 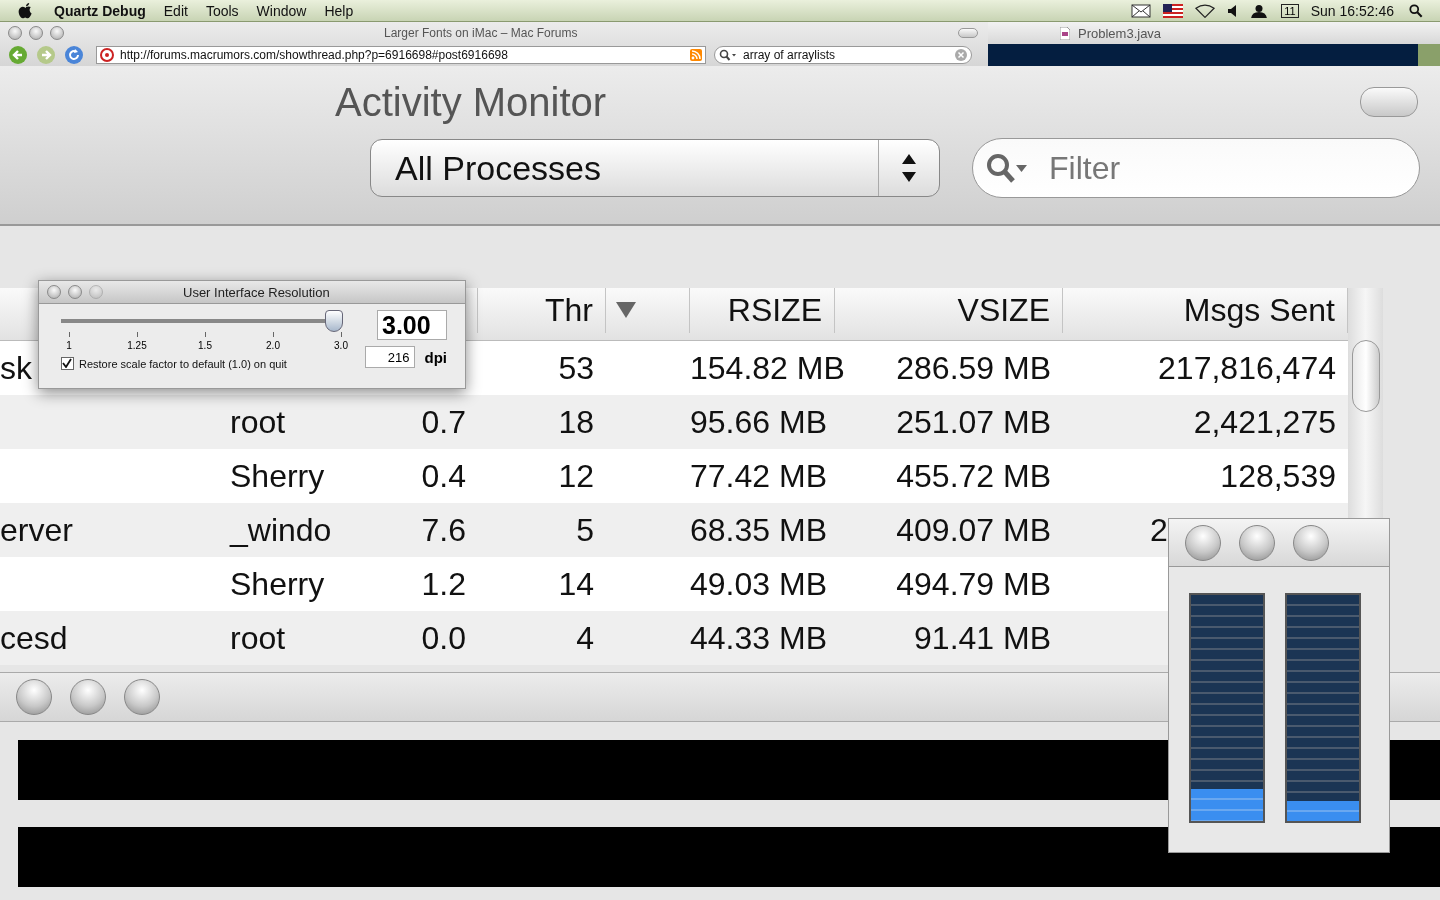 What do you see at coordinates (443, 475) in the screenshot?
I see `table-cell: 0.4` at bounding box center [443, 475].